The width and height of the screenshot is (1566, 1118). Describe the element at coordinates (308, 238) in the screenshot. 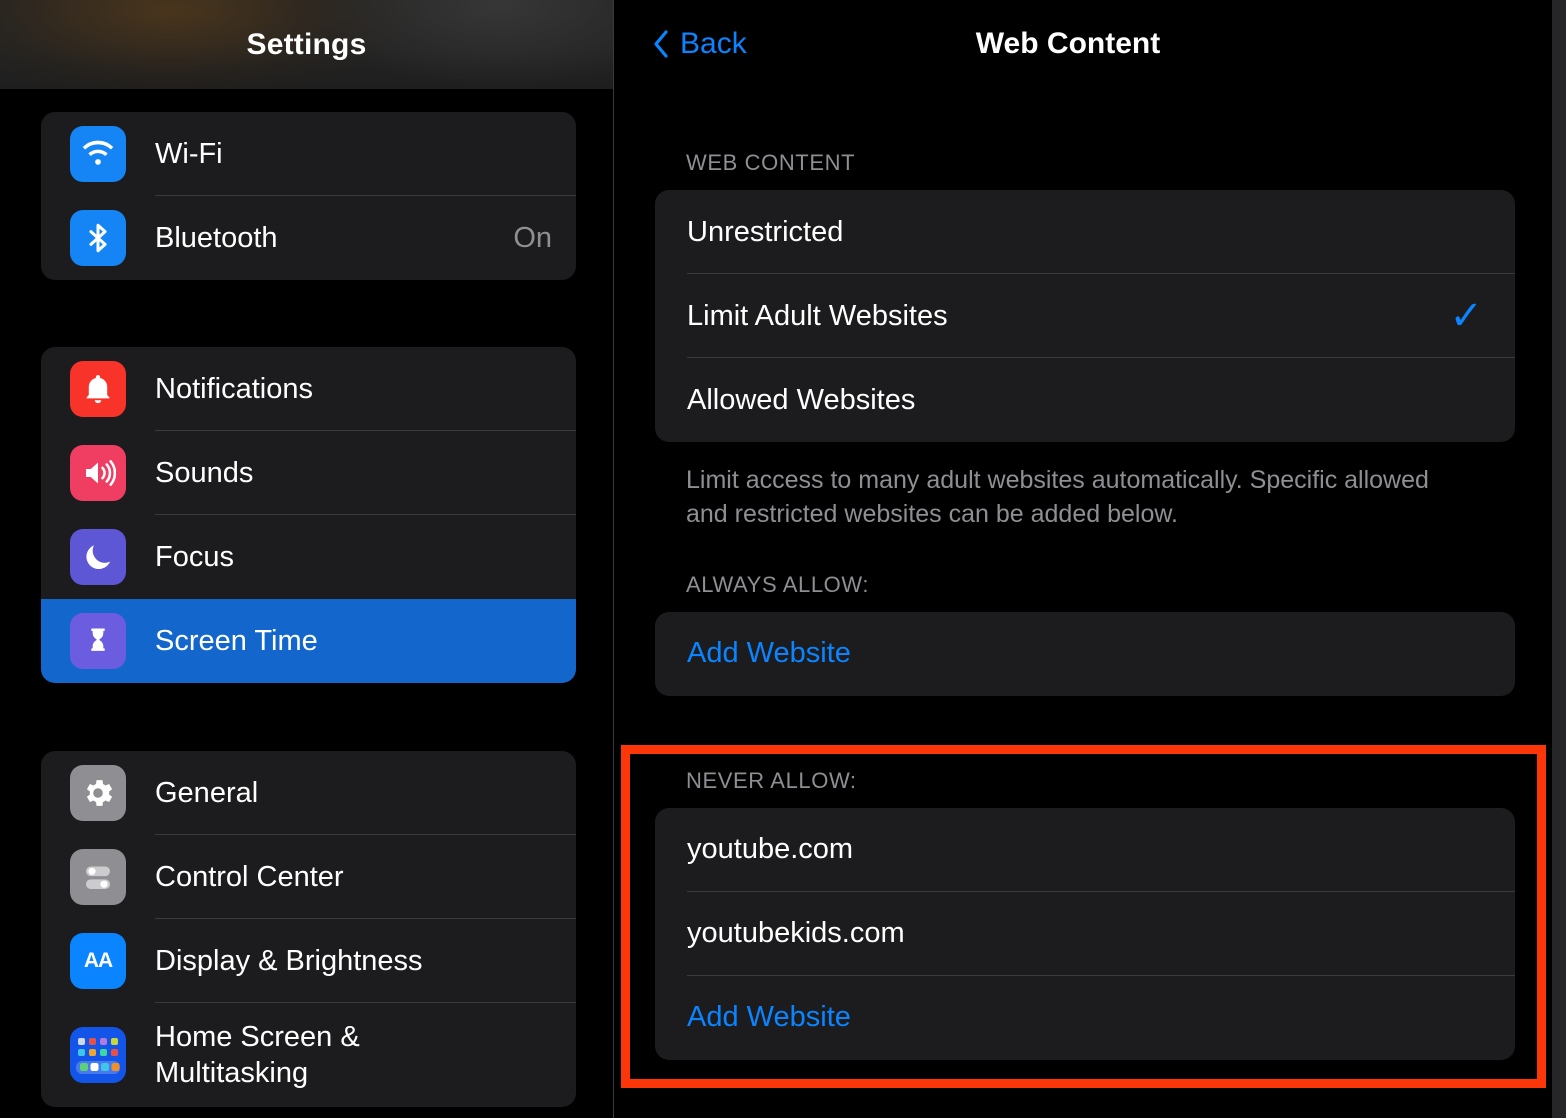

I see `sidebar-item-bluetooth: Bluetooth On` at that location.